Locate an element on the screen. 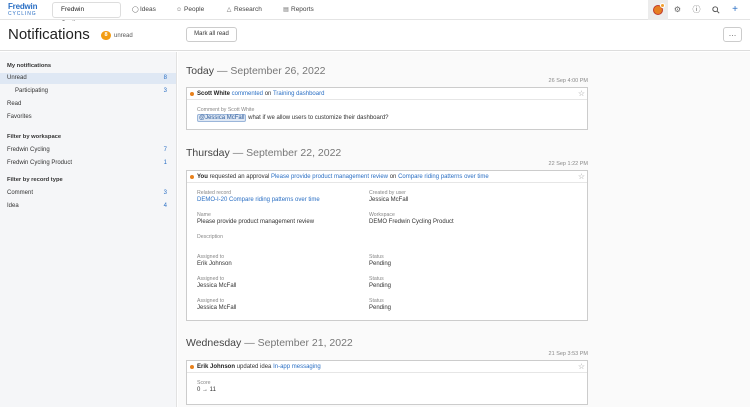  created-by-value: Jessica McFall is located at coordinates (389, 200).